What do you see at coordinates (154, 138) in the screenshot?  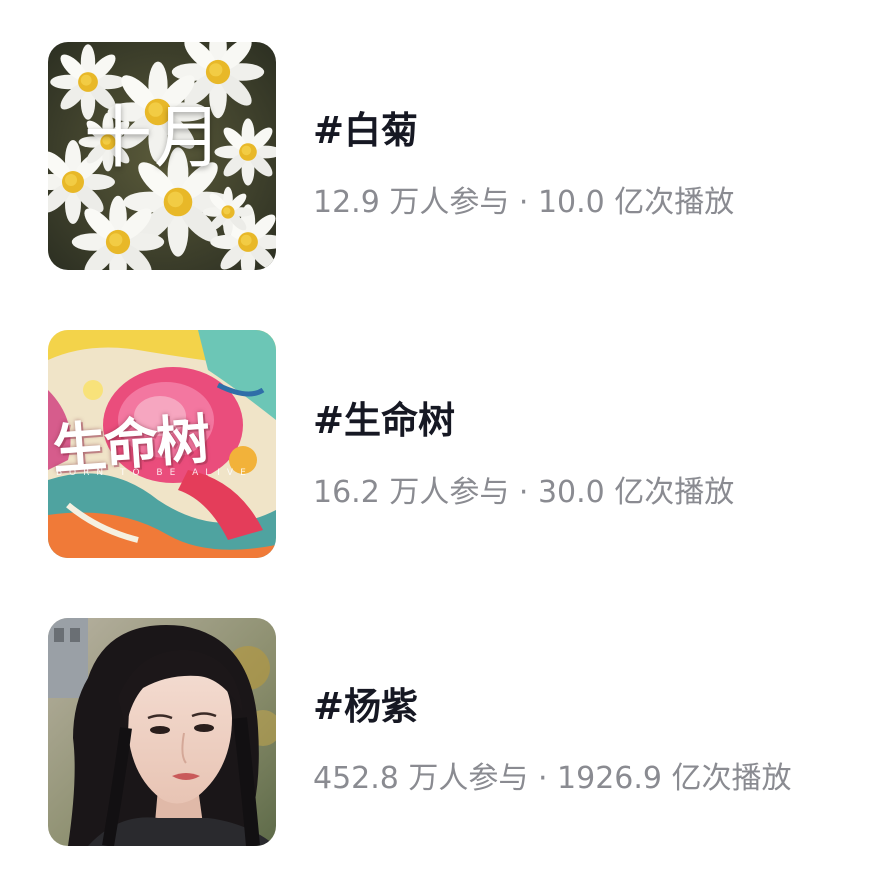 I see `thumbnail-caption: 十月` at bounding box center [154, 138].